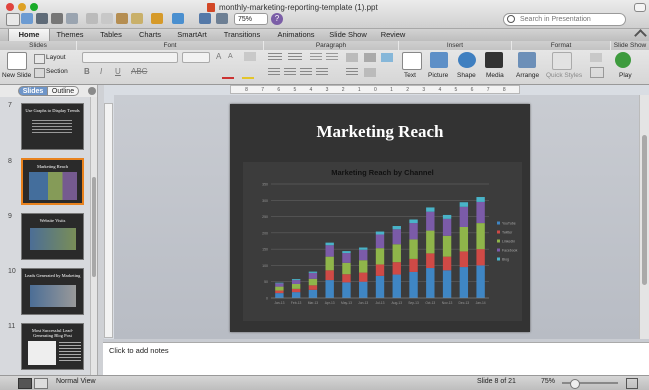 The image size is (649, 390). What do you see at coordinates (410, 75) in the screenshot?
I see `text-button: Text` at bounding box center [410, 75].